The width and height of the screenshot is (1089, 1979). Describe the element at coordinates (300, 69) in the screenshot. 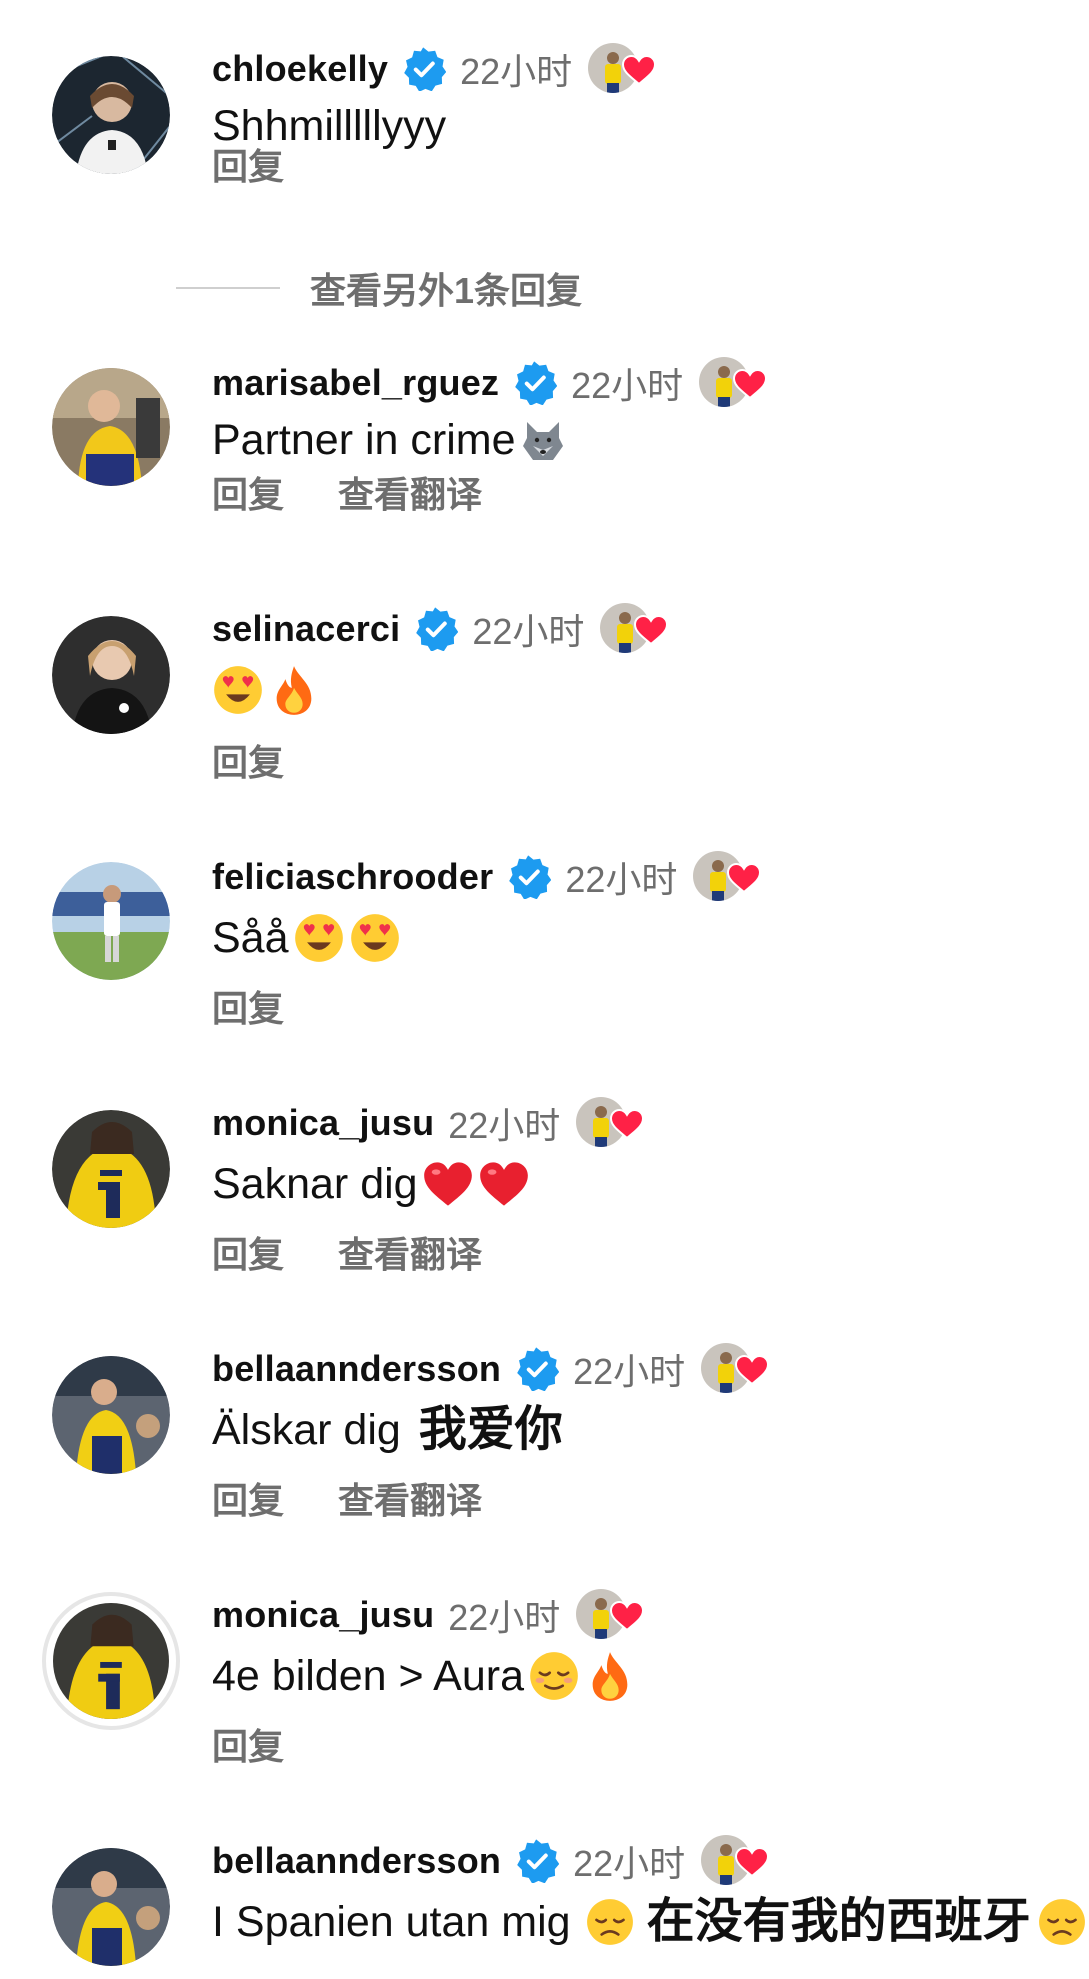

I see `username: chloekelly` at that location.